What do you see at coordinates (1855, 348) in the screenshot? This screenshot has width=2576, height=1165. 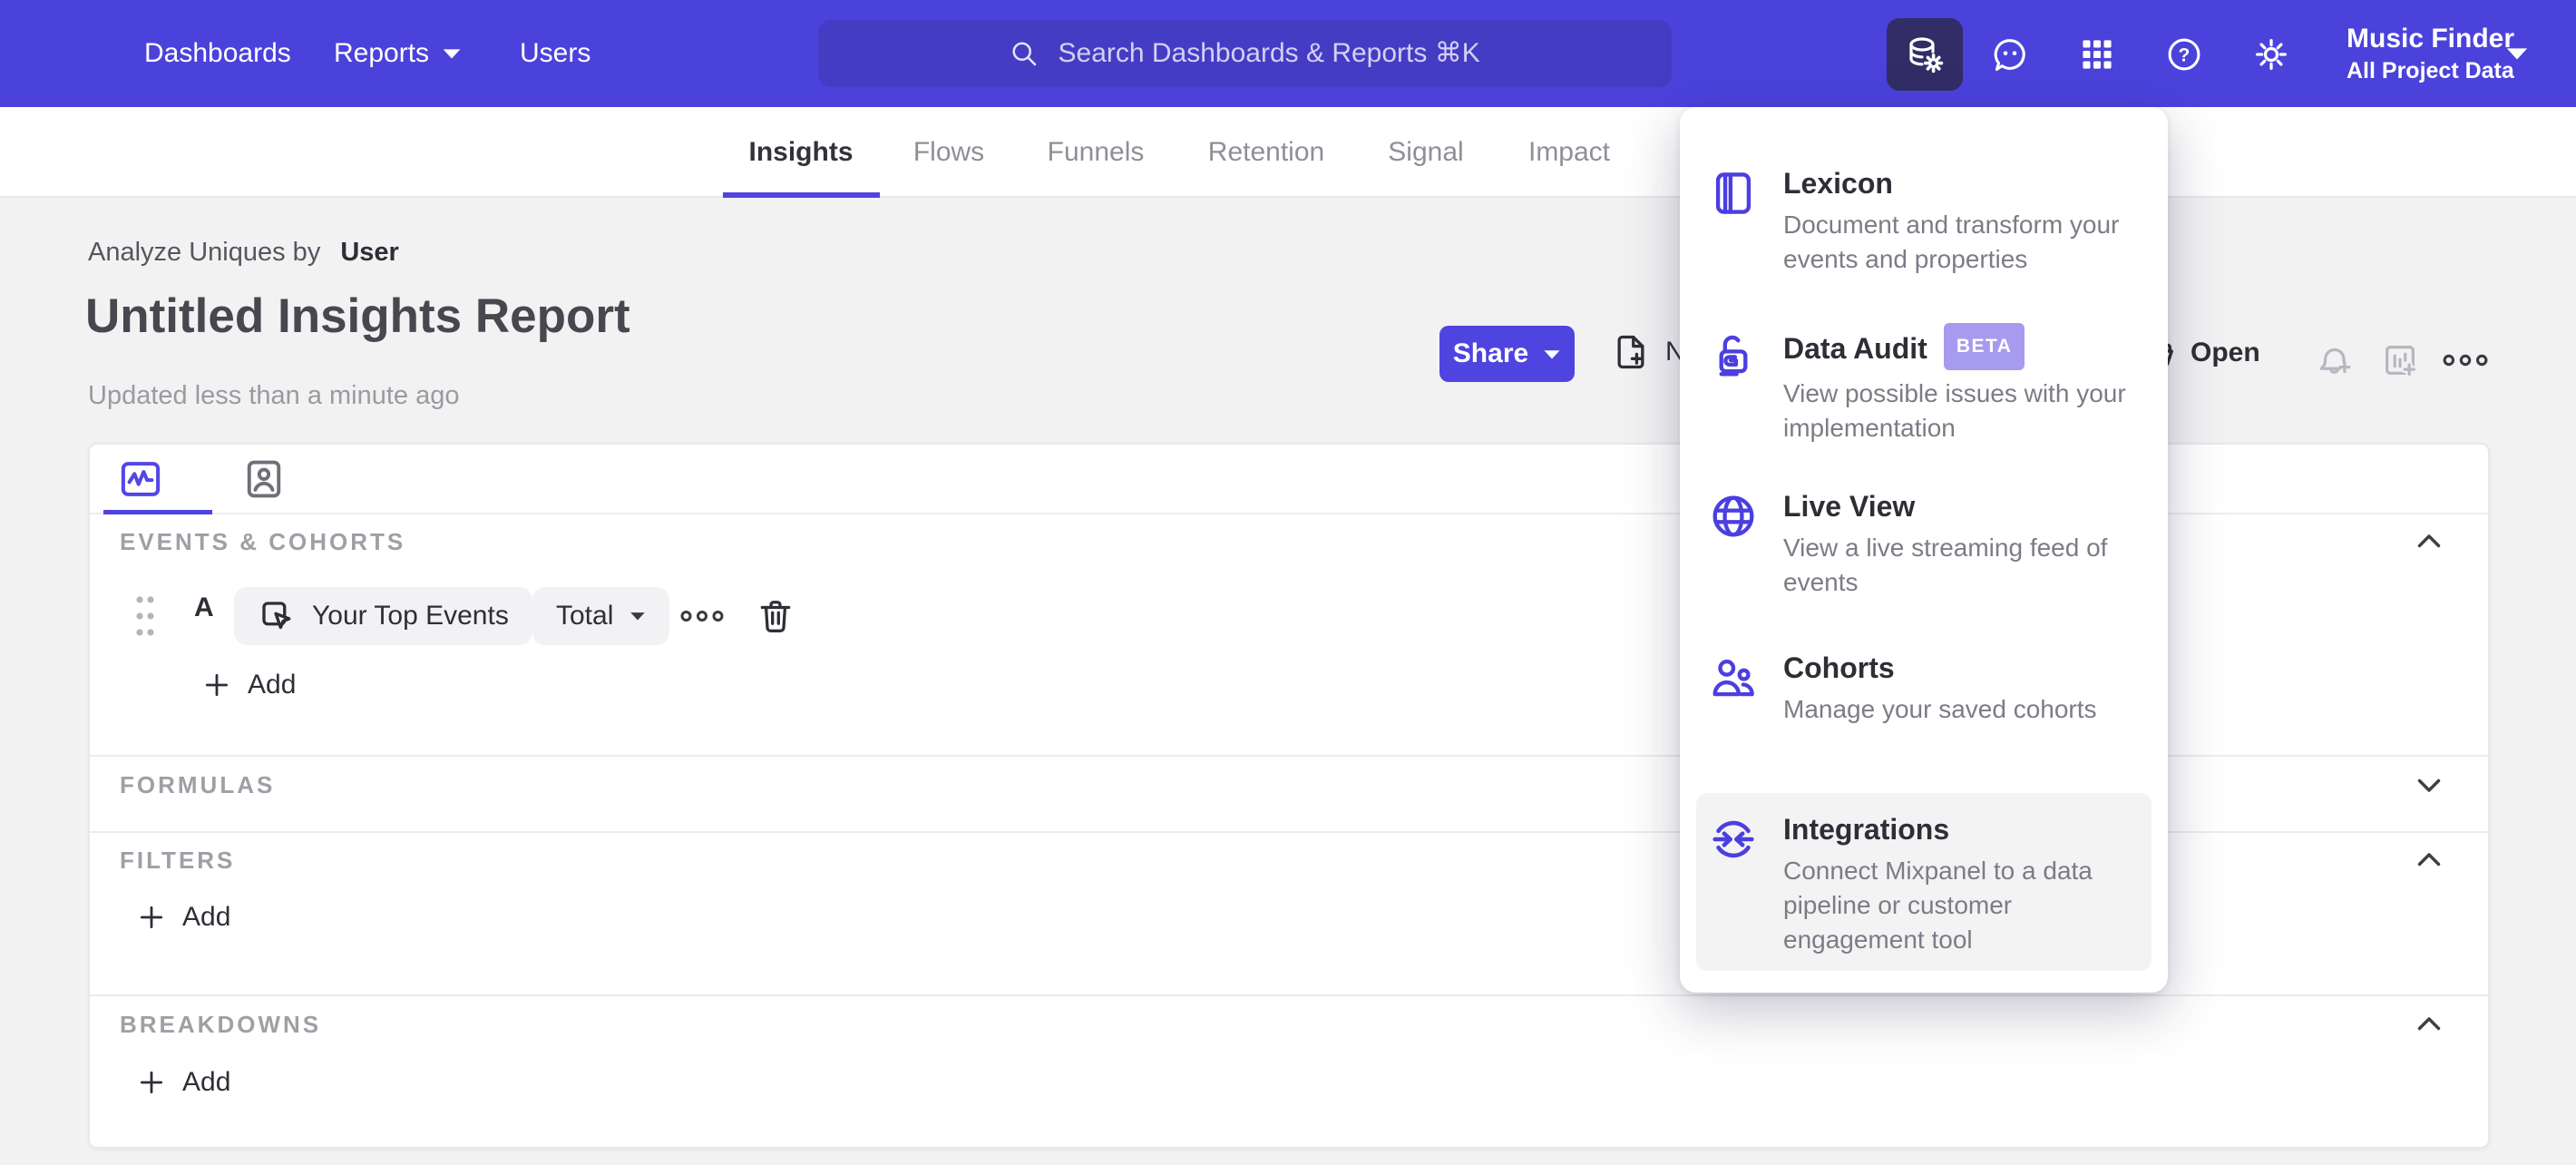 I see `menu-item-title: Data Audit` at bounding box center [1855, 348].